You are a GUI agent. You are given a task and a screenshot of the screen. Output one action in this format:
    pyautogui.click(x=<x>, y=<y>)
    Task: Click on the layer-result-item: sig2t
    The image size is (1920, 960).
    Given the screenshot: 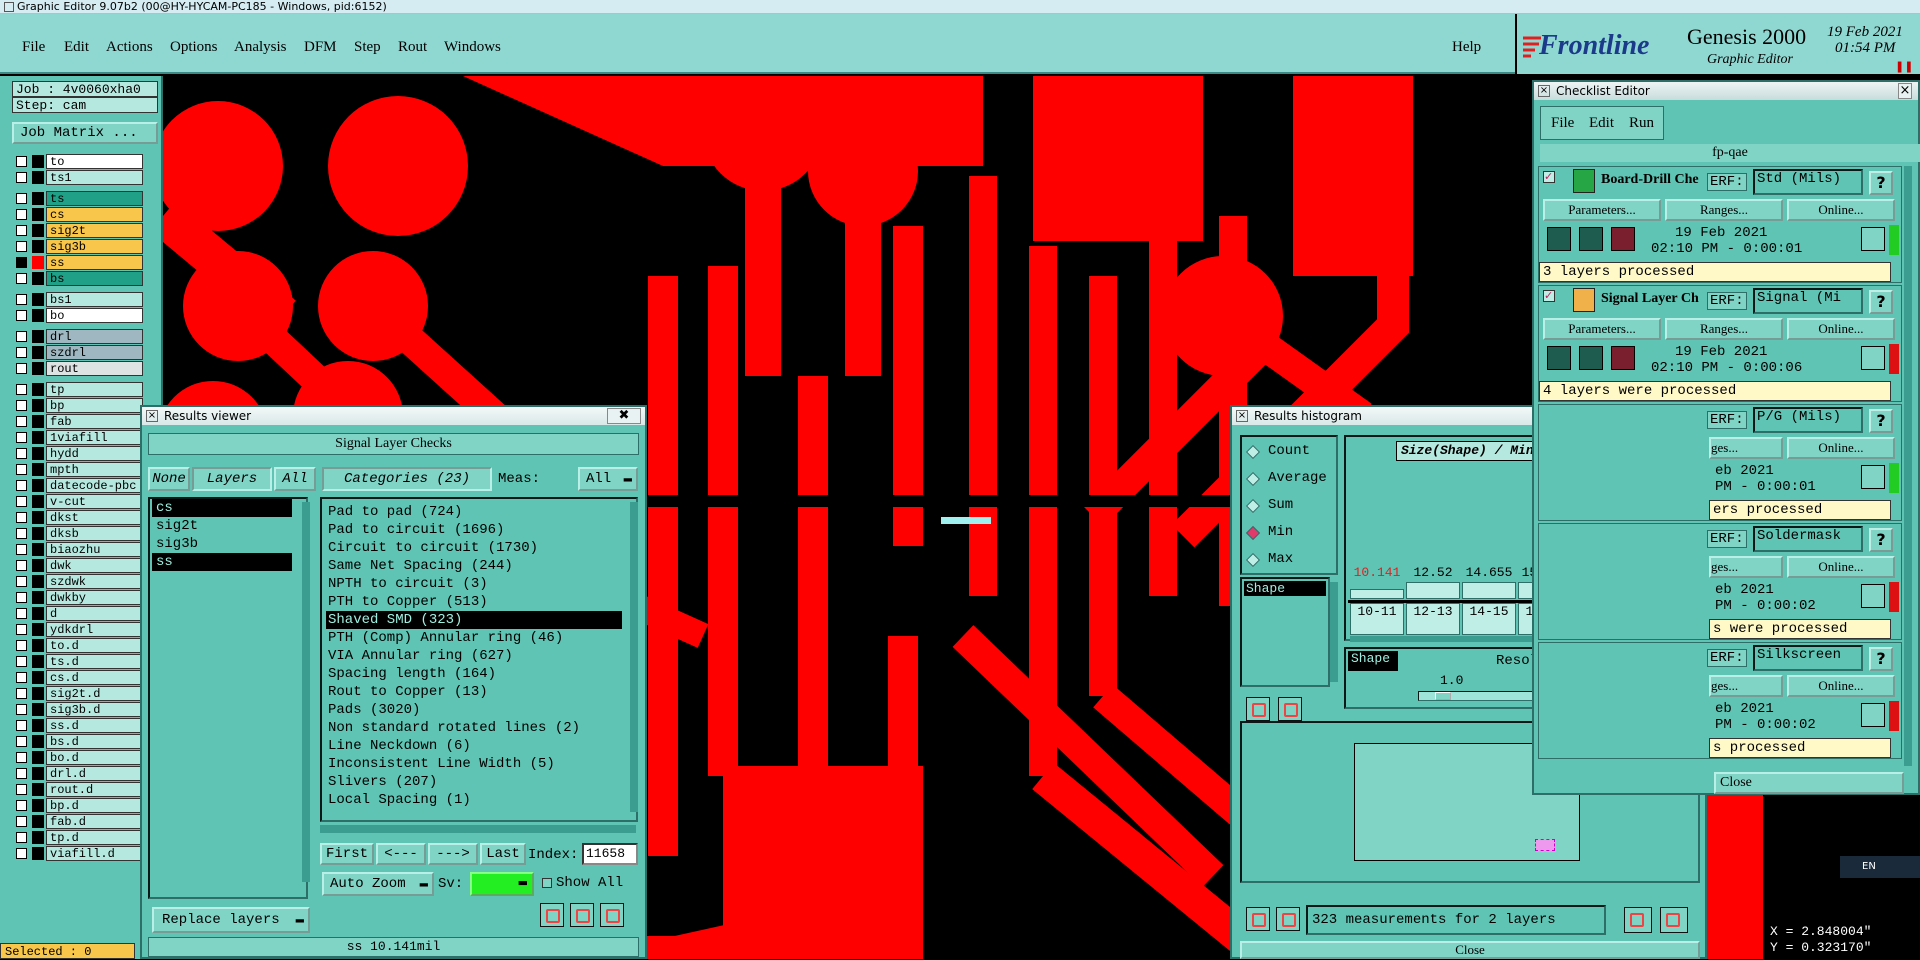 What is the action you would take?
    pyautogui.click(x=222, y=526)
    